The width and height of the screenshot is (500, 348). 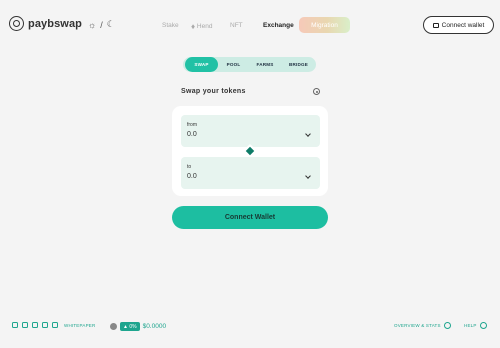 I want to click on help-label: HELP, so click(x=470, y=325).